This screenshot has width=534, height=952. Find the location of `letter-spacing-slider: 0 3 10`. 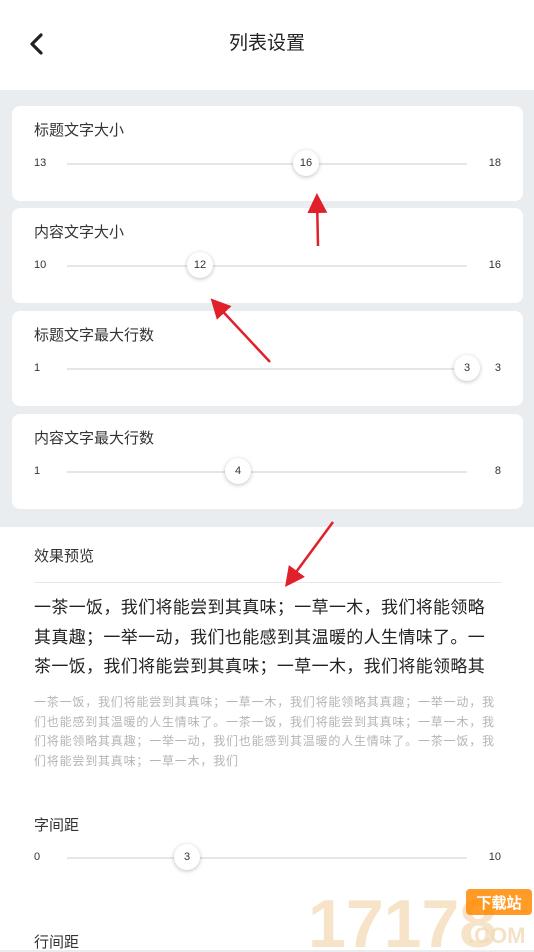

letter-spacing-slider: 0 3 10 is located at coordinates (267, 858).